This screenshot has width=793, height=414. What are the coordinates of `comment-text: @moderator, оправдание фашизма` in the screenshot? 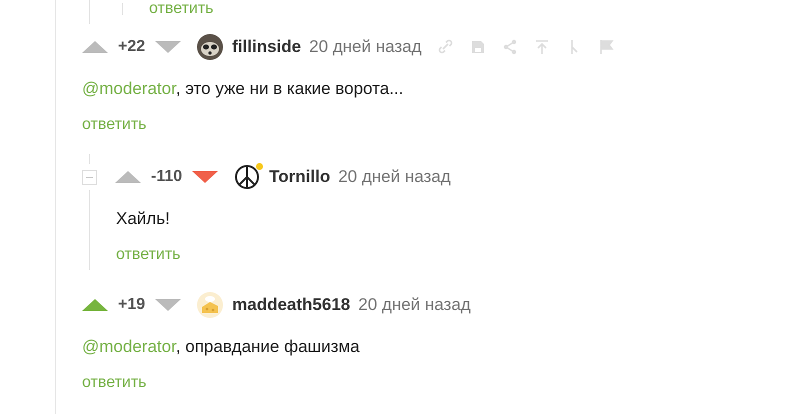 It's located at (221, 347).